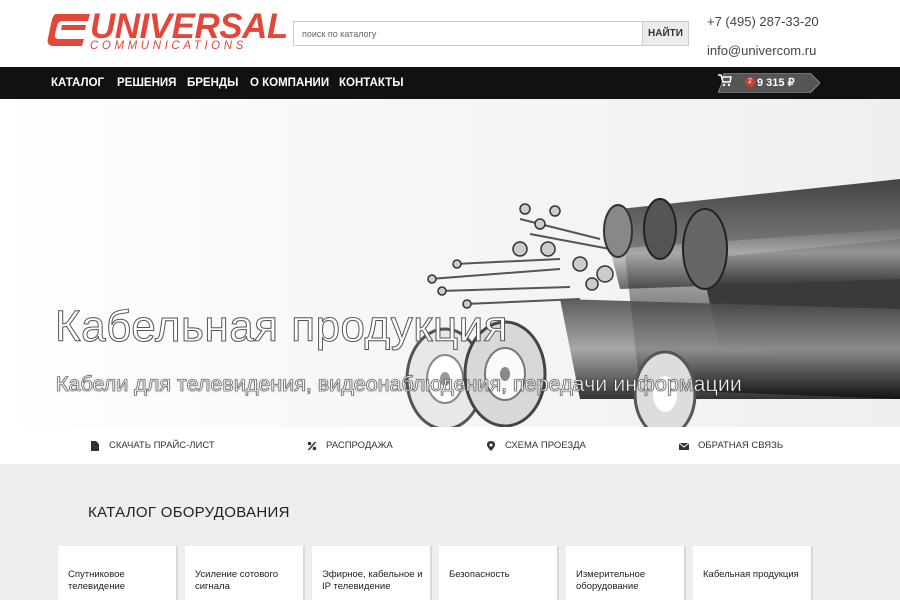  Describe the element at coordinates (95, 445) in the screenshot. I see `file-icon` at that location.